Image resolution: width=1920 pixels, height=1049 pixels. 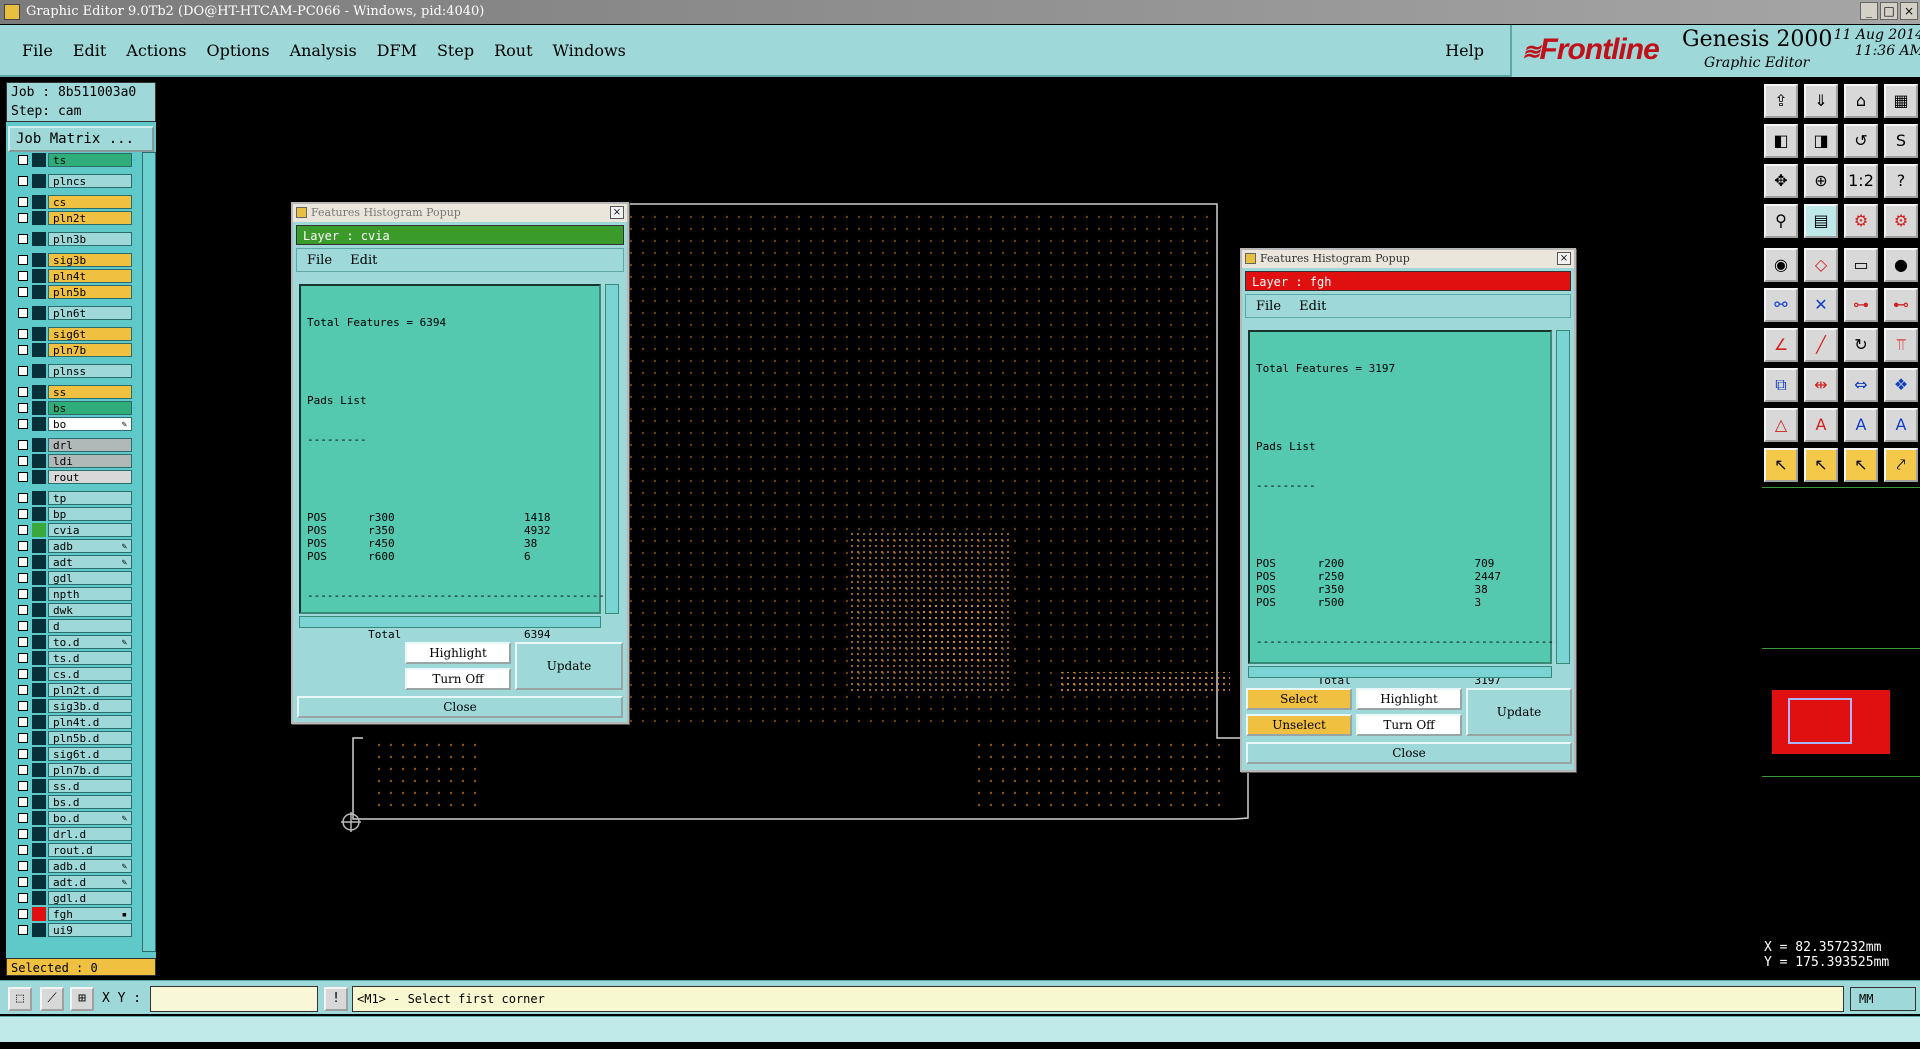 What do you see at coordinates (234, 999) in the screenshot?
I see `xy-input` at bounding box center [234, 999].